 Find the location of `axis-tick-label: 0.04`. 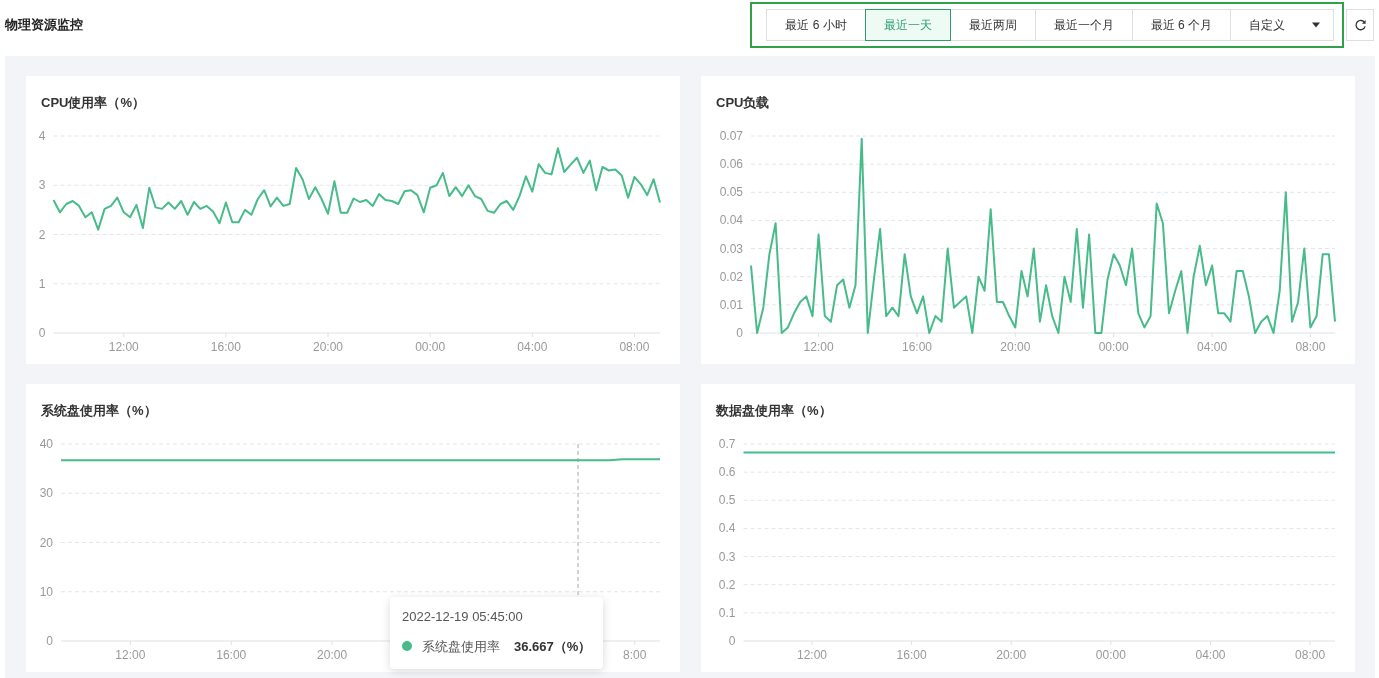

axis-tick-label: 0.04 is located at coordinates (731, 220).